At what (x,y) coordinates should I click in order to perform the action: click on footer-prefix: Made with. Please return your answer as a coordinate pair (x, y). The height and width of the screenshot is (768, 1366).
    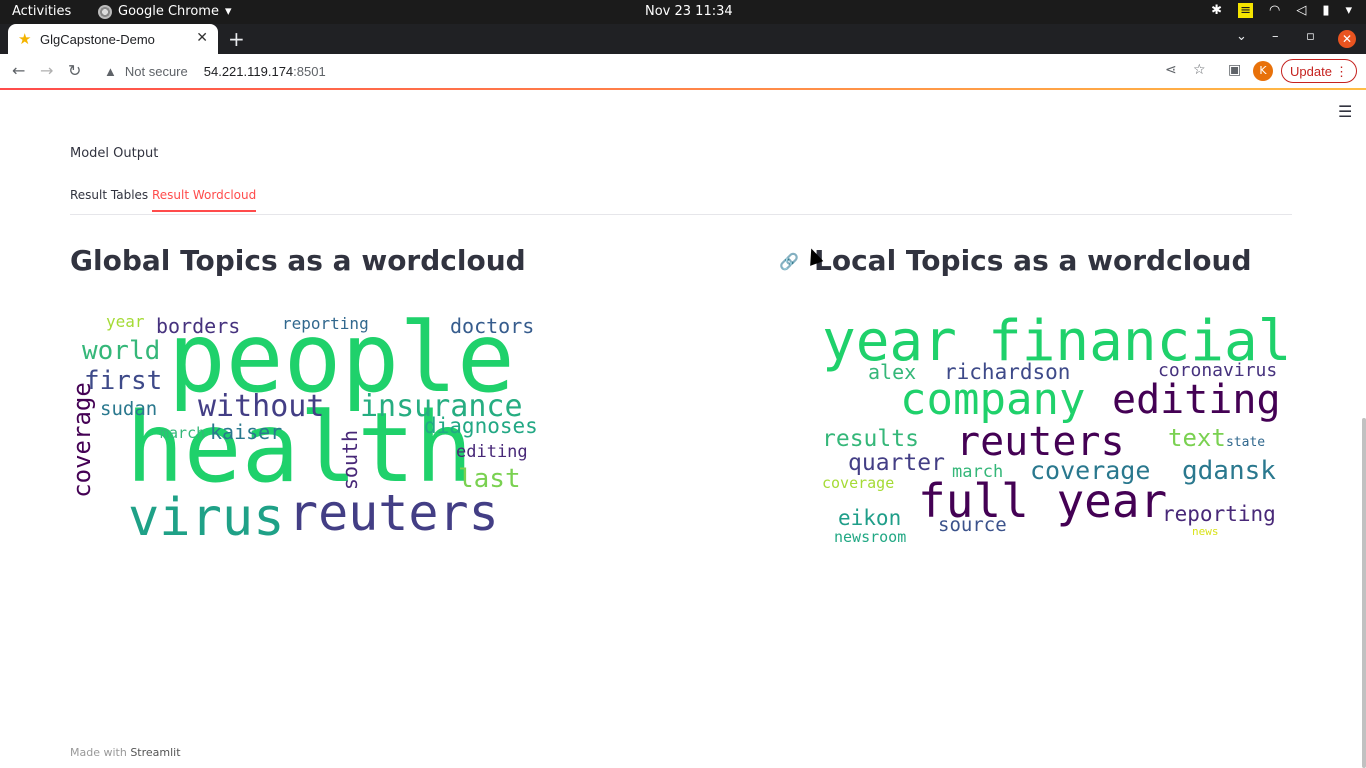
    Looking at the image, I should click on (98, 752).